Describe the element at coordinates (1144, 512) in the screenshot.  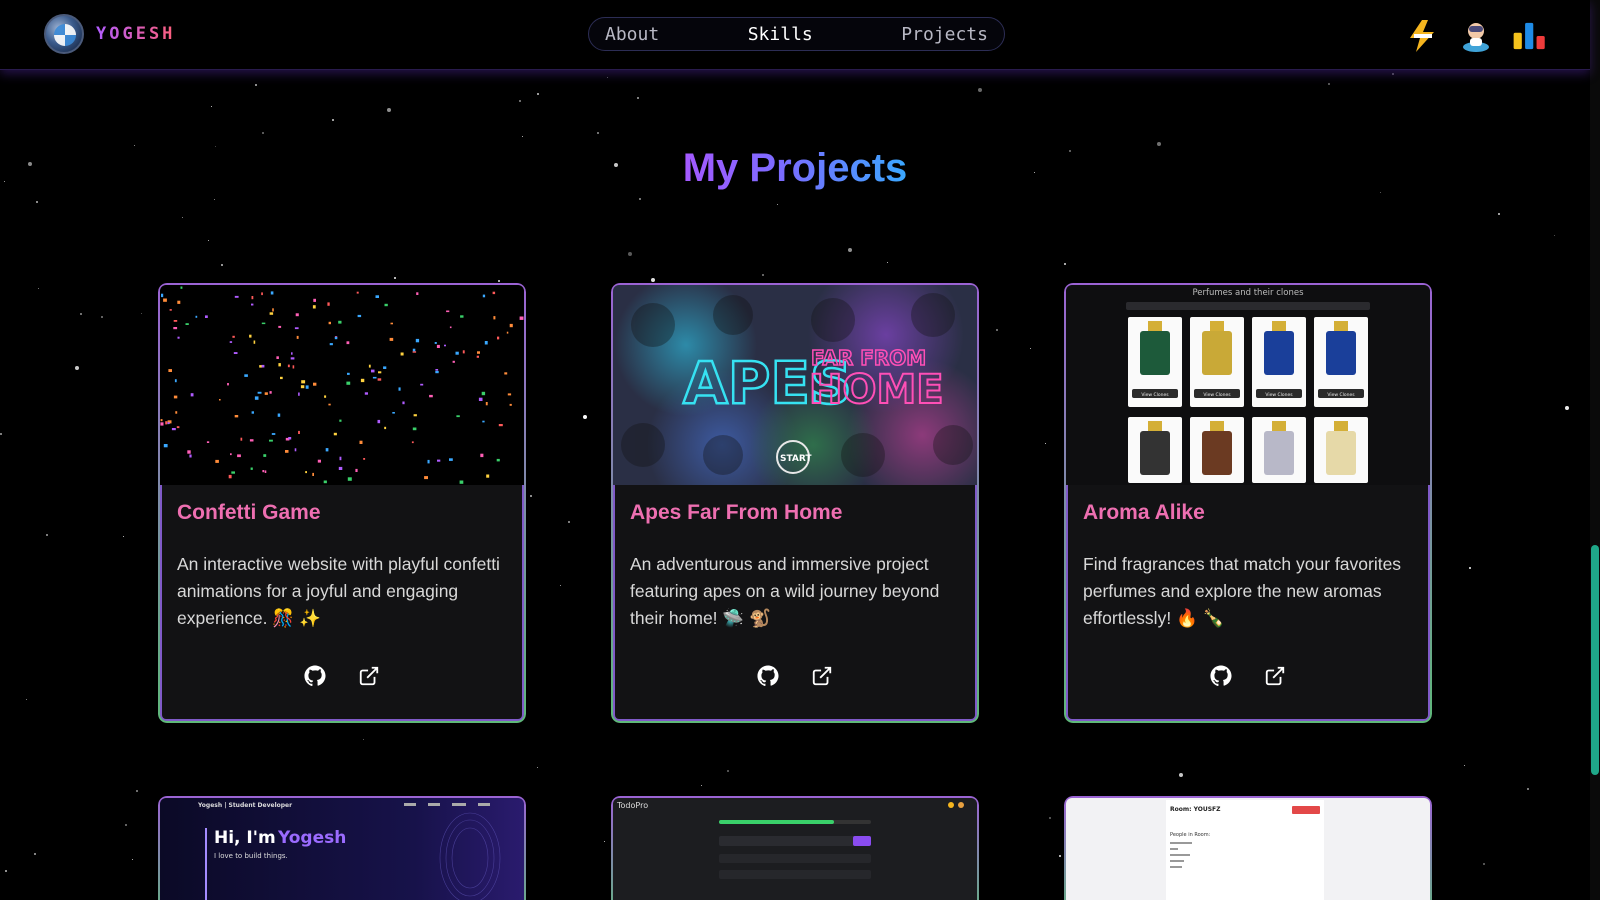
I see `project-title: Aroma Alike` at that location.